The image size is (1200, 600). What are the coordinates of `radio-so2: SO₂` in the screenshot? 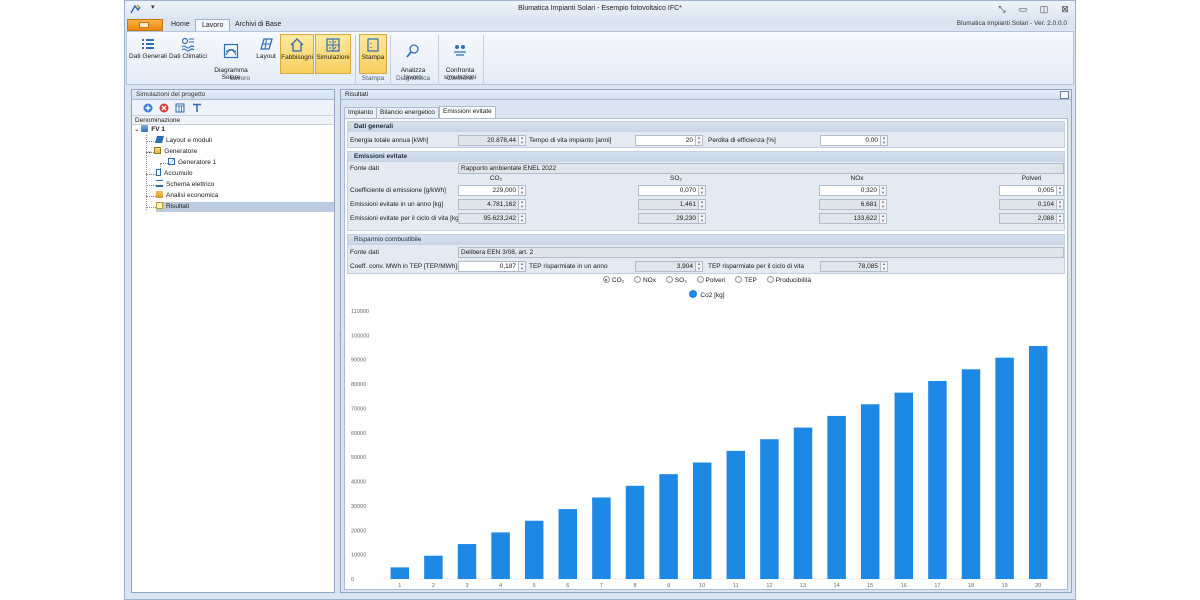 It's located at (676, 281).